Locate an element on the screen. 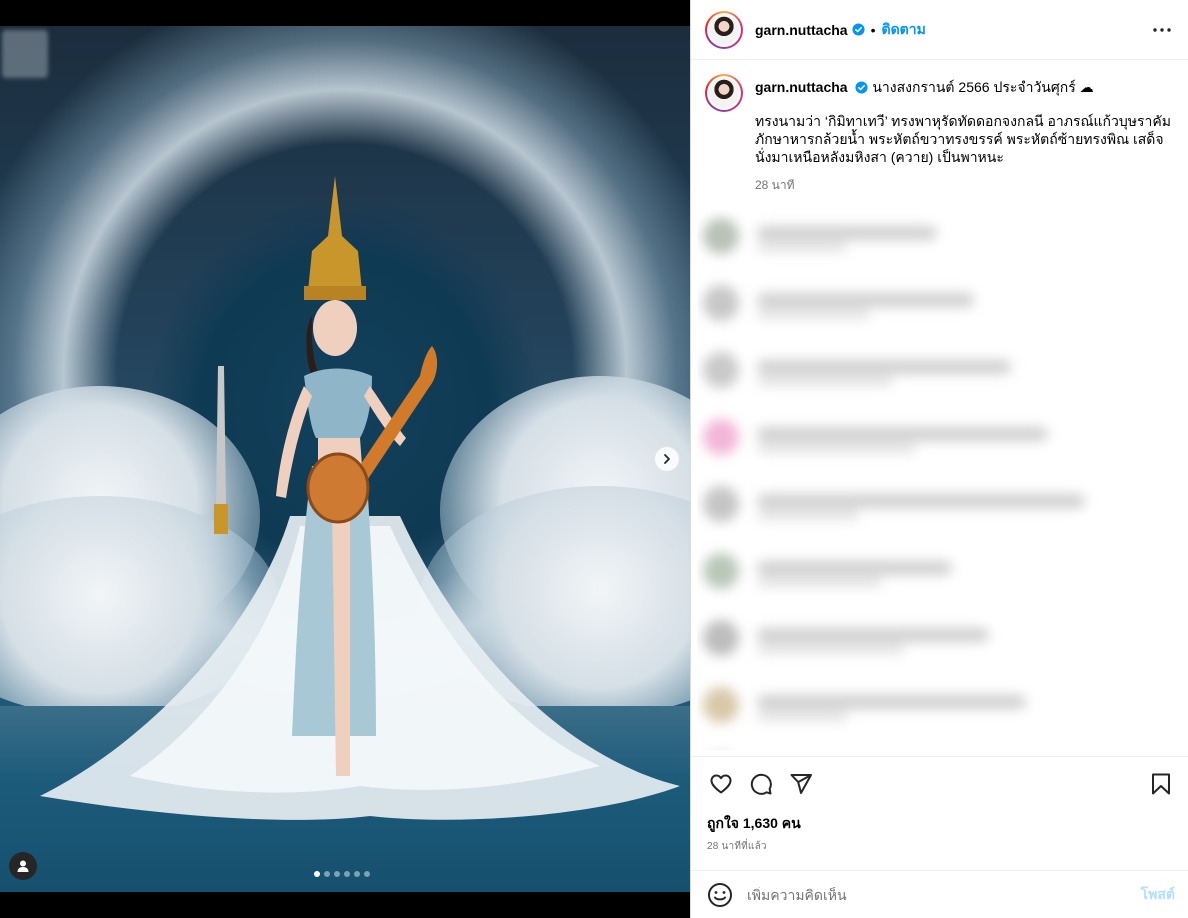 The image size is (1188, 918). username-link: garn.nuttacha is located at coordinates (801, 30).